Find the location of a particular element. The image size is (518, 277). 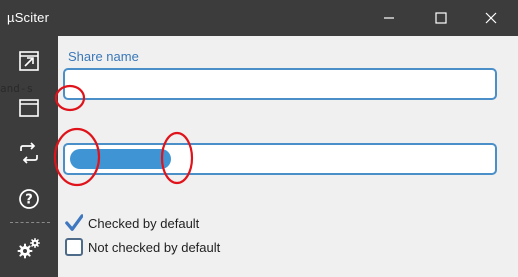

sidebar-item-sync is located at coordinates (29, 153).